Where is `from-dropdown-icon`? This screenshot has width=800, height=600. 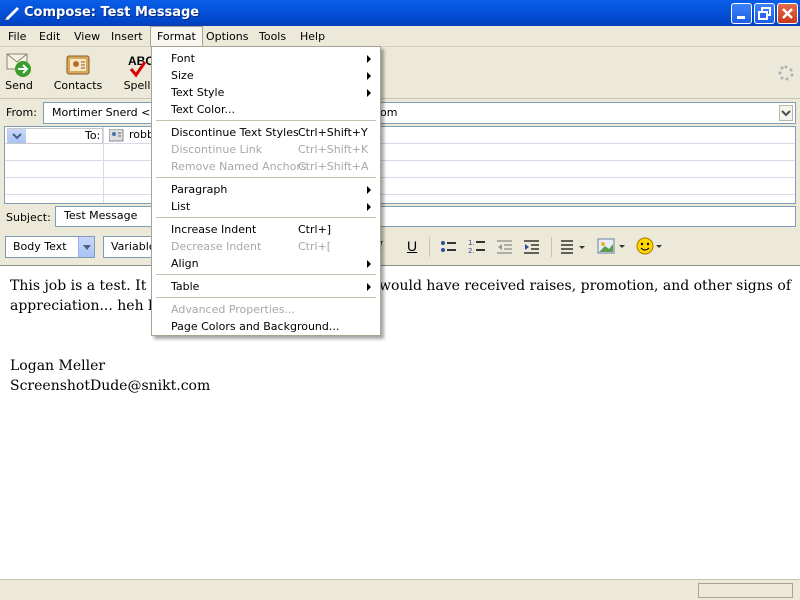
from-dropdown-icon is located at coordinates (786, 113).